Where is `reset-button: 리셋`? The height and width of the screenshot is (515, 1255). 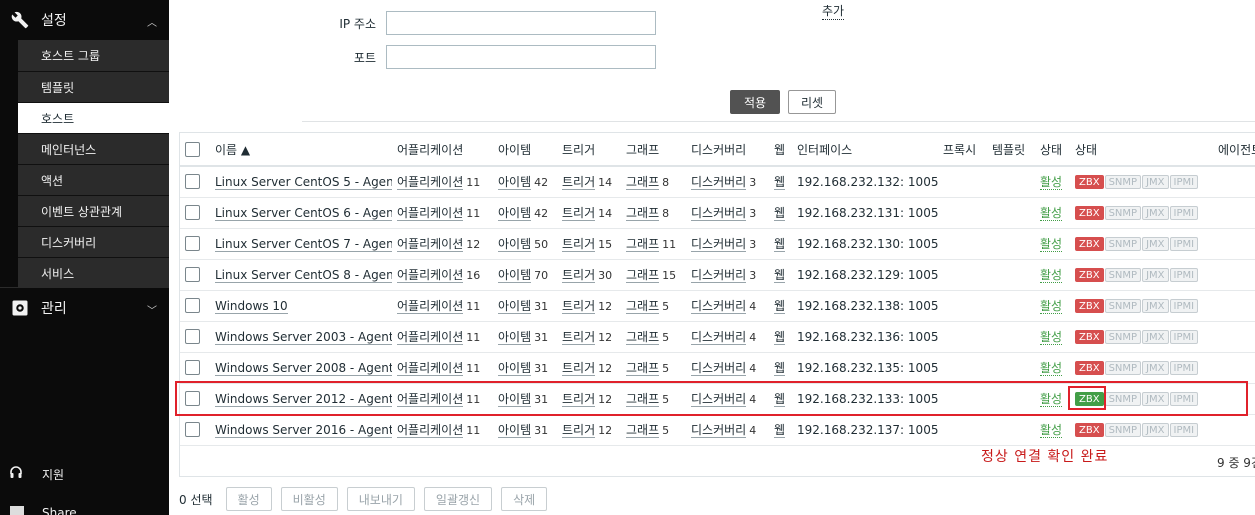
reset-button: 리셋 is located at coordinates (812, 102).